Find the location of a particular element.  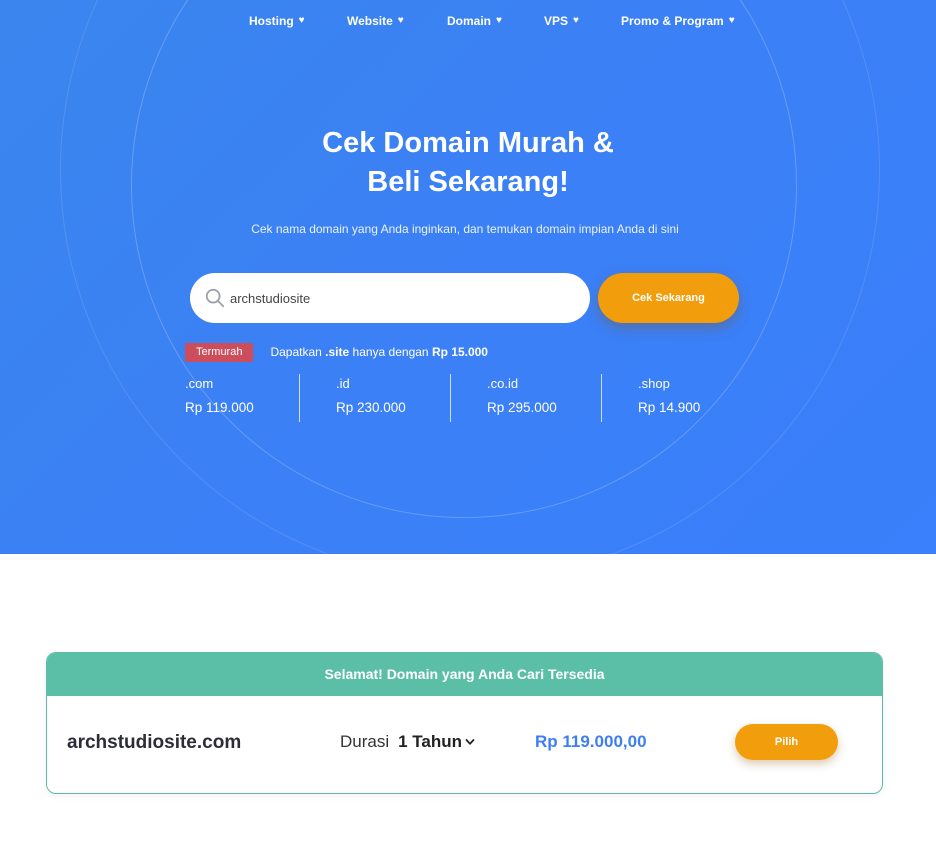

nav-item-promo-program: Promo & Program ♥ is located at coordinates (678, 21).